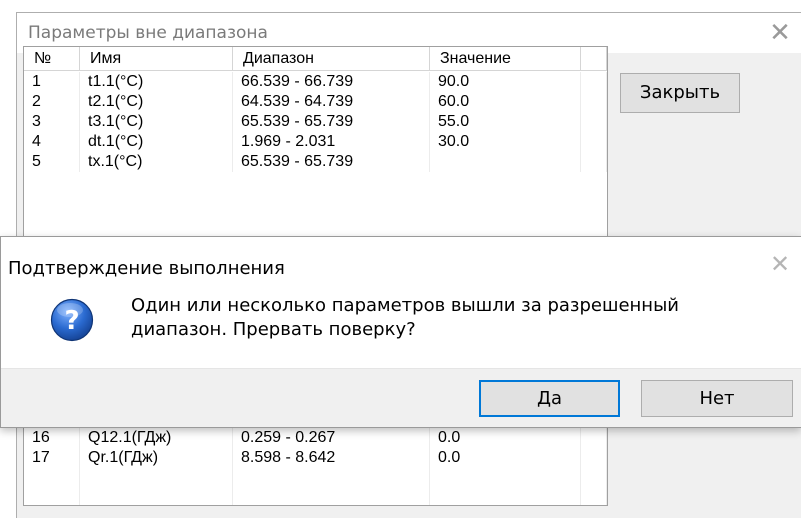 This screenshot has width=801, height=518. What do you see at coordinates (52, 102) in the screenshot?
I see `row-number: 2` at bounding box center [52, 102].